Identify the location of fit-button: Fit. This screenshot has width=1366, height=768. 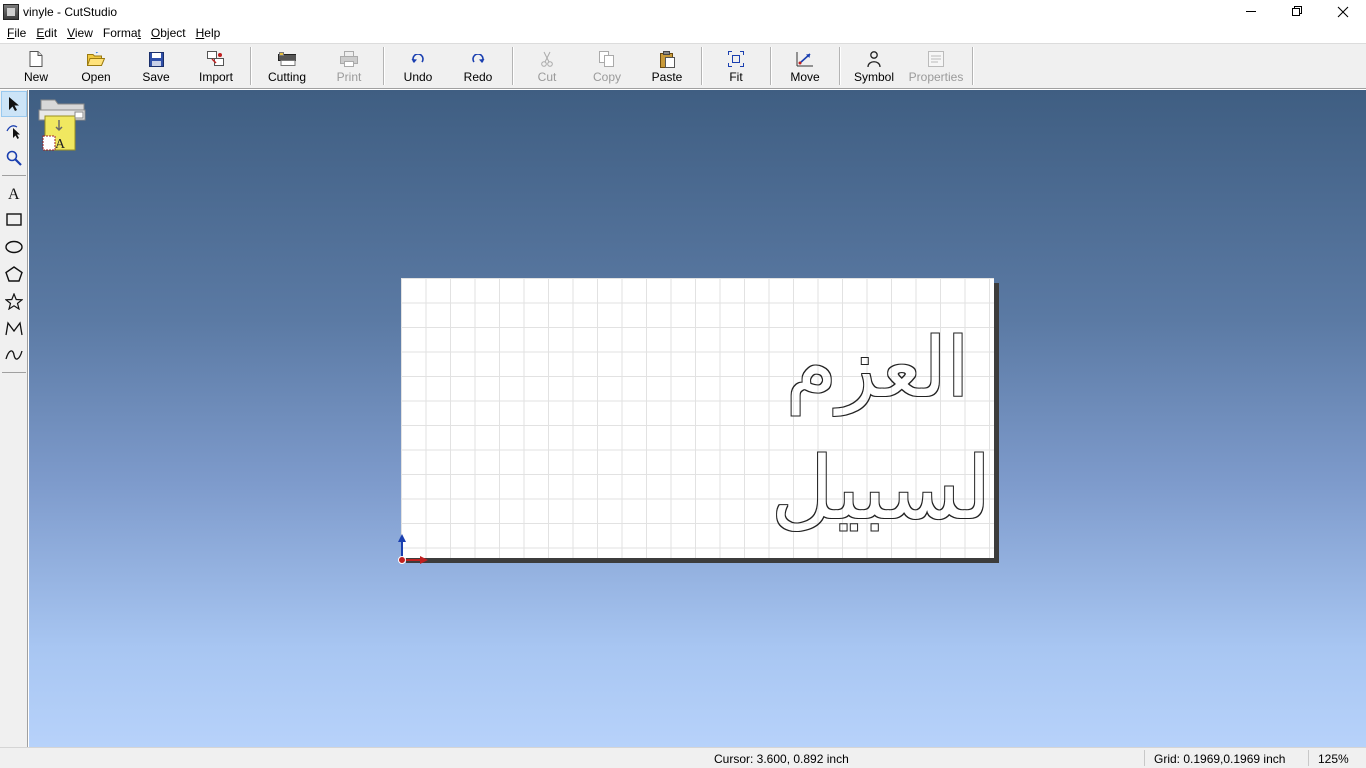
(736, 66).